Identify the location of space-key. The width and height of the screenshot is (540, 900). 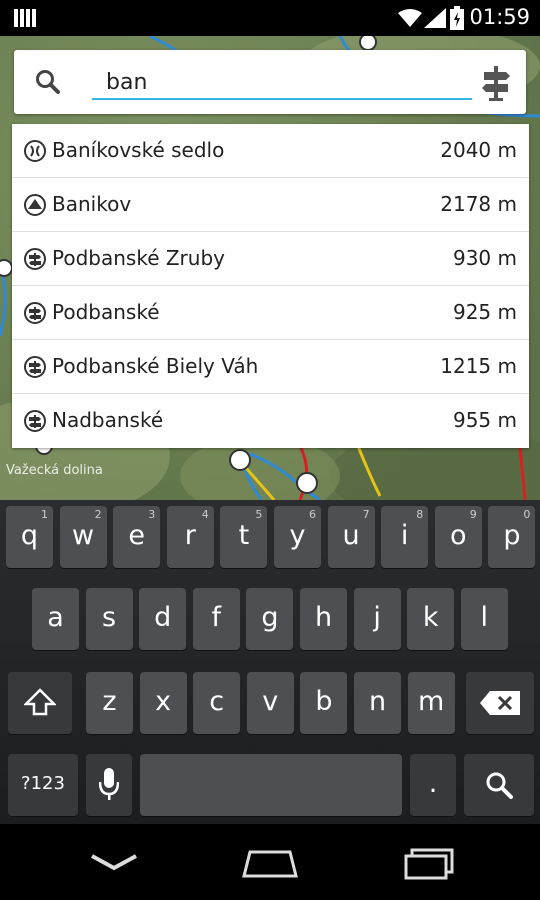
(271, 785).